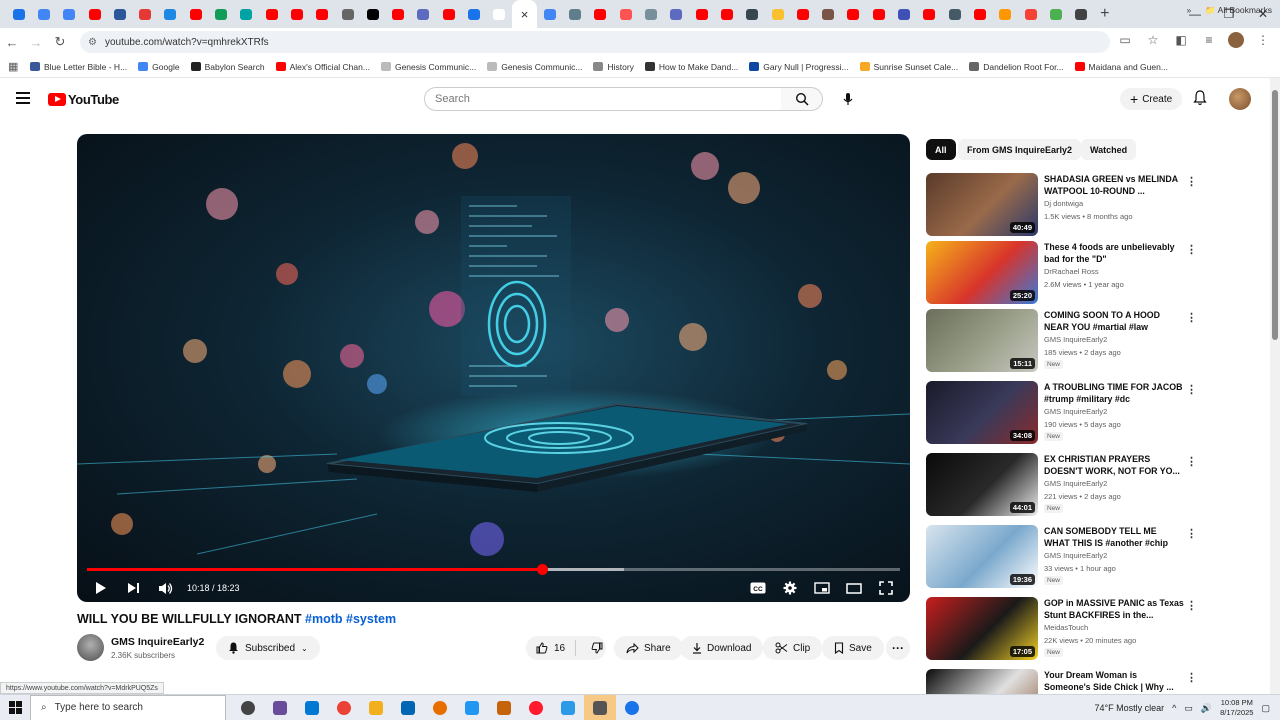 This screenshot has height=720, width=1280. Describe the element at coordinates (802, 99) in the screenshot. I see `search-button` at that location.